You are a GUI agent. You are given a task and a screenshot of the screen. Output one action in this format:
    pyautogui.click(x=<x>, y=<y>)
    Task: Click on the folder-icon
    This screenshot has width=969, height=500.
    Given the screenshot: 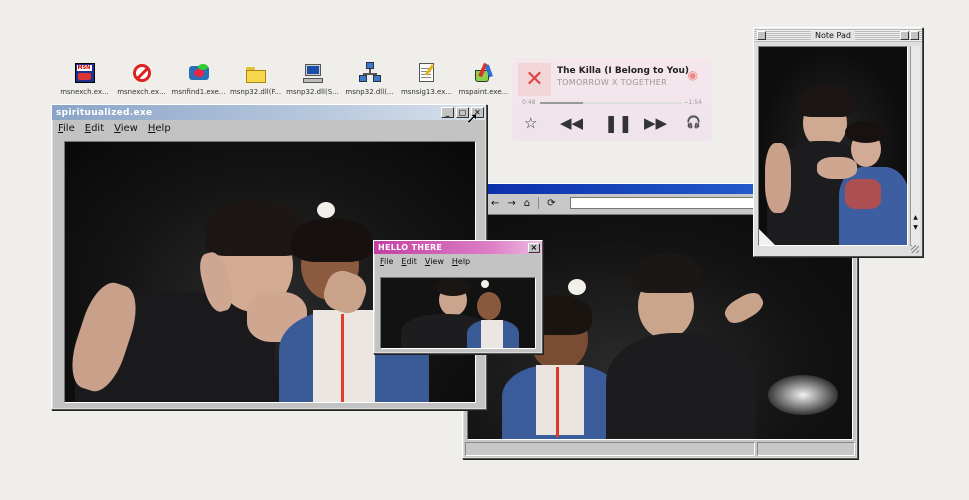 What is the action you would take?
    pyautogui.click(x=256, y=73)
    